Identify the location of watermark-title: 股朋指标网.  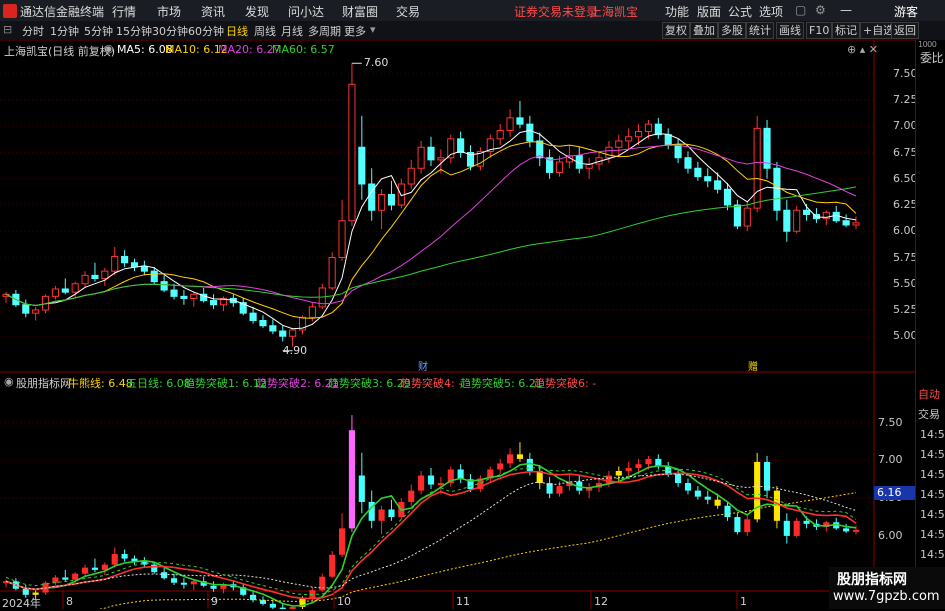
(872, 580).